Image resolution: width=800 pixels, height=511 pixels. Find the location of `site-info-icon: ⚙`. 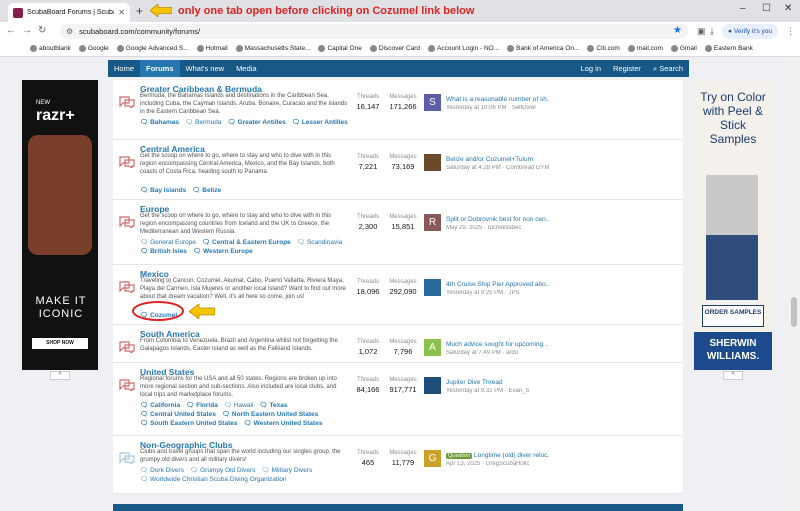

site-info-icon: ⚙ is located at coordinates (69, 31).